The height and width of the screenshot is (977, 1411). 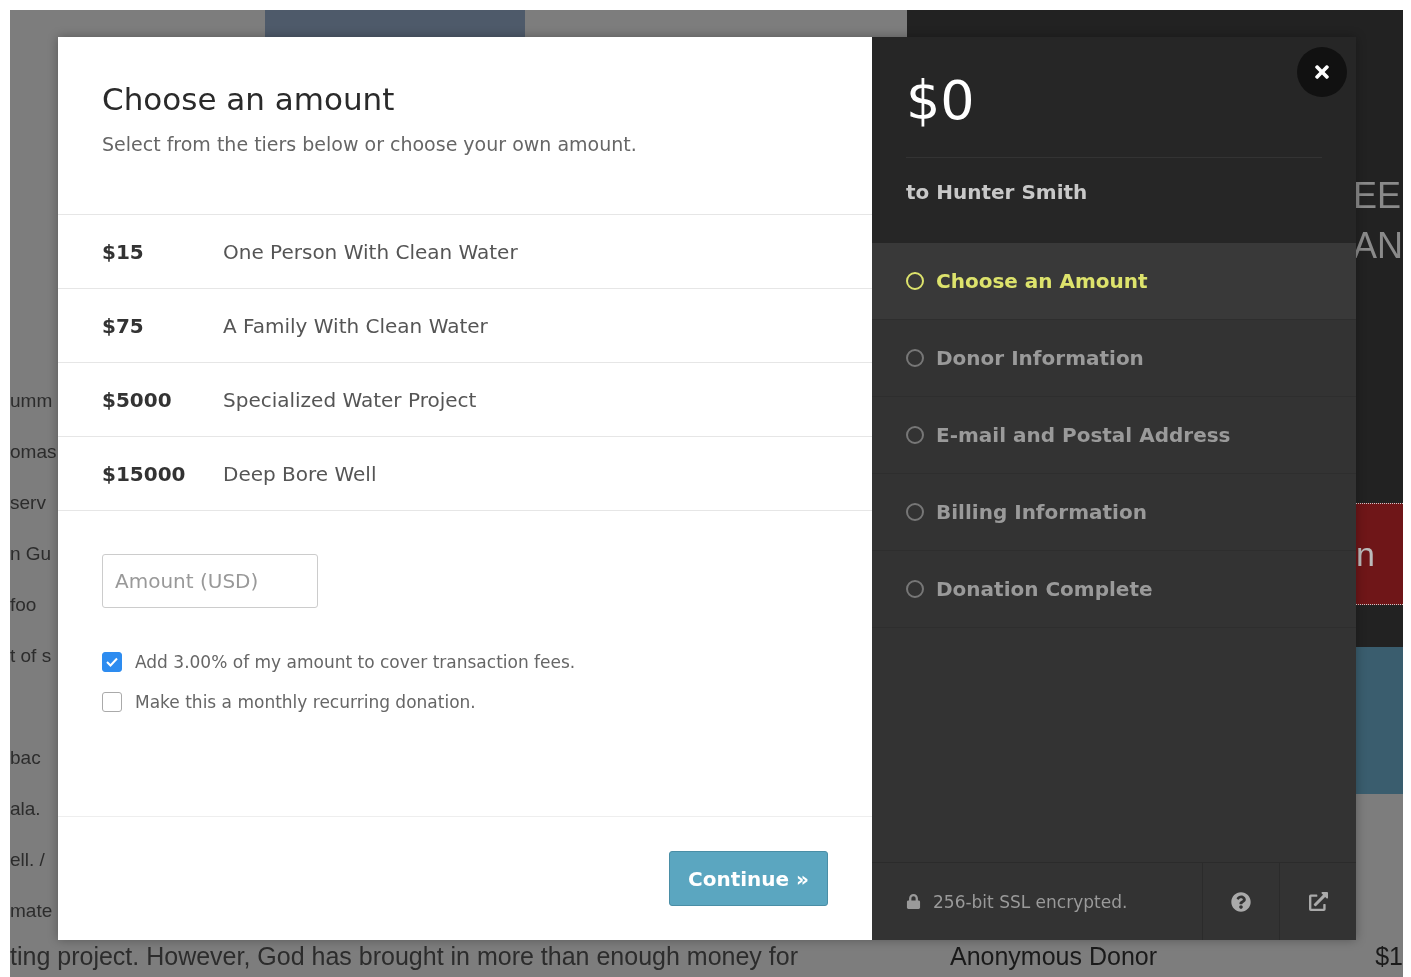 I want to click on background-text: ala., so click(x=25, y=809).